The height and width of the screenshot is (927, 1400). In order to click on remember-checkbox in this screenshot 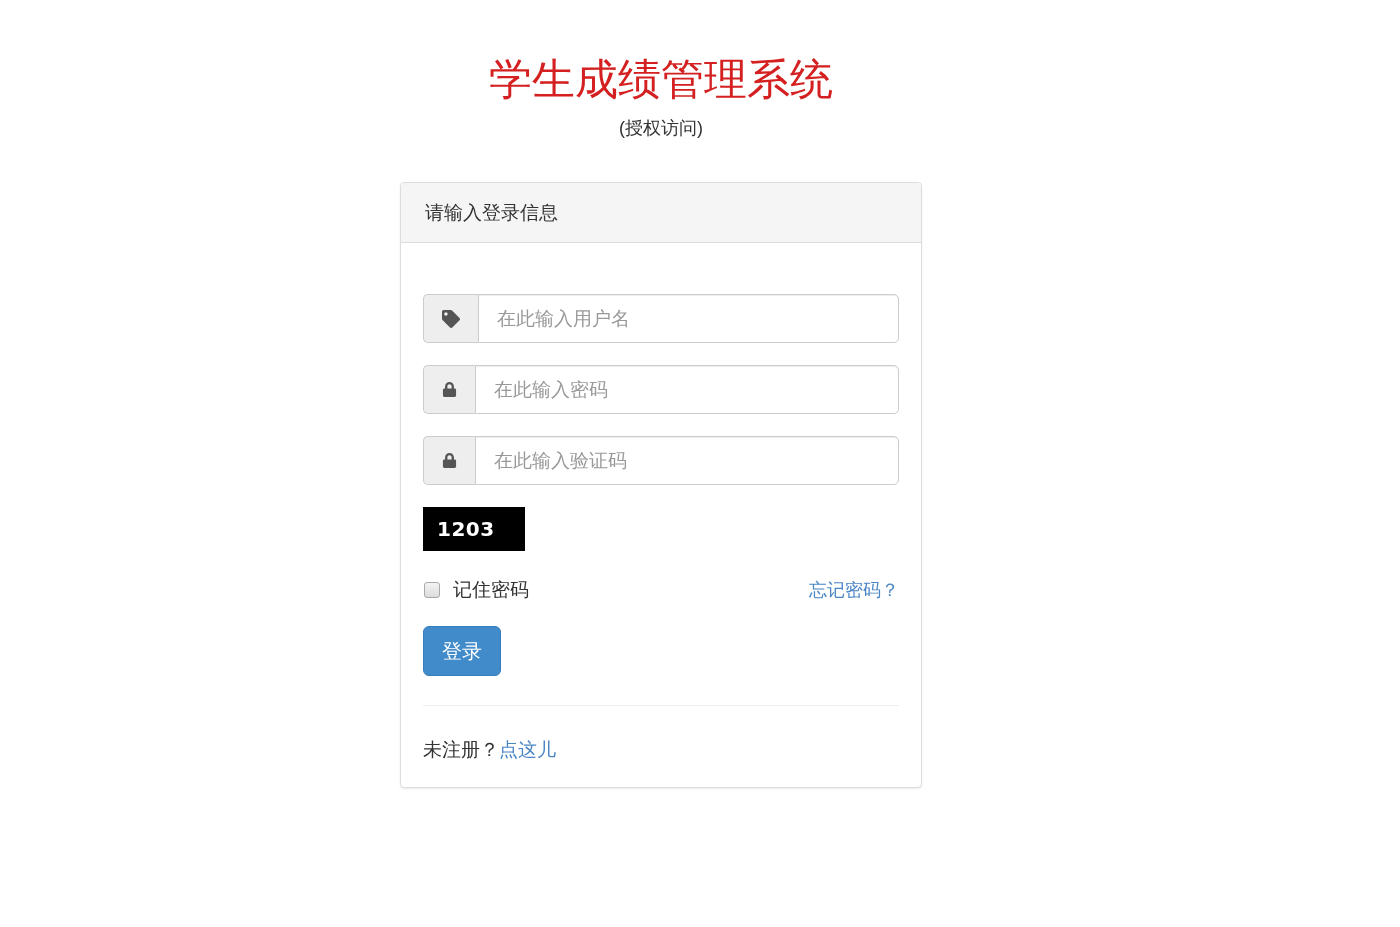, I will do `click(432, 590)`.